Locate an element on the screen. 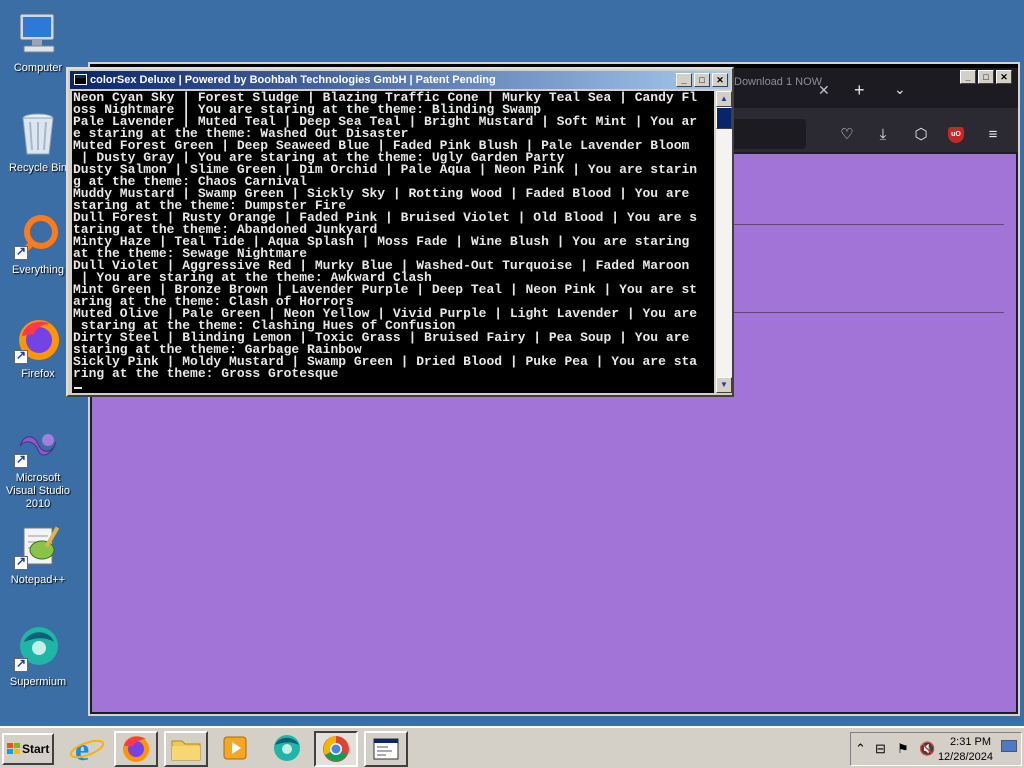 Image resolution: width=1024 pixels, height=768 pixels. taskbar-file-explorer is located at coordinates (186, 749).